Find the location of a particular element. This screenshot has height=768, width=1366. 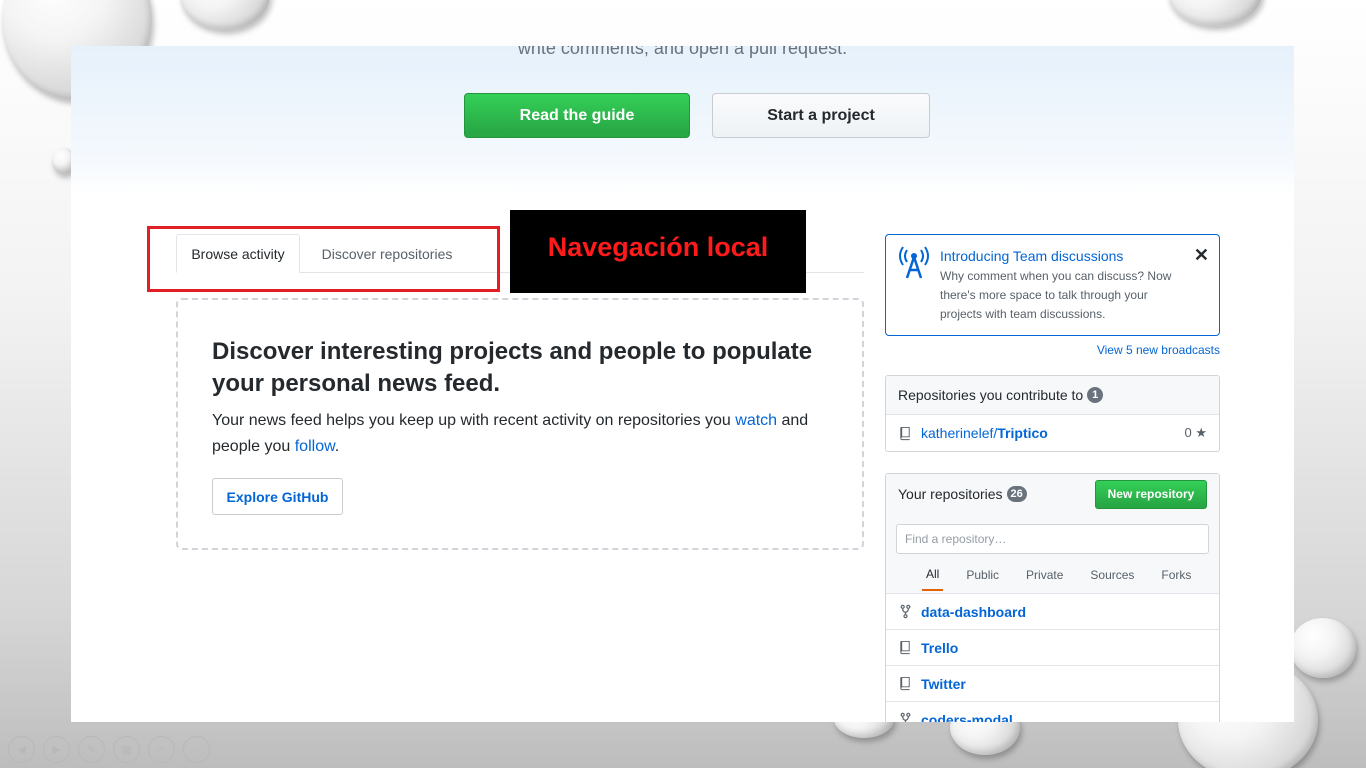

zoom-icon: ⌕ is located at coordinates (161, 749).